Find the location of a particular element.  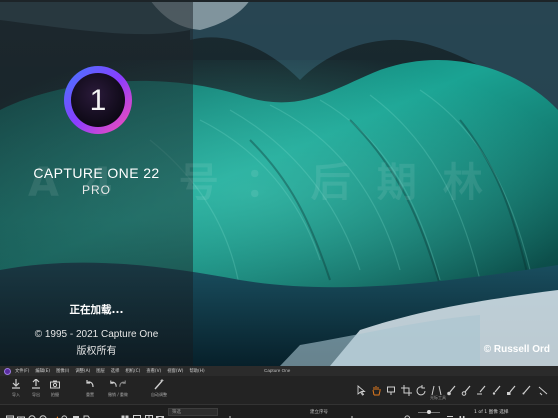

gradient-tool is located at coordinates (481, 388).